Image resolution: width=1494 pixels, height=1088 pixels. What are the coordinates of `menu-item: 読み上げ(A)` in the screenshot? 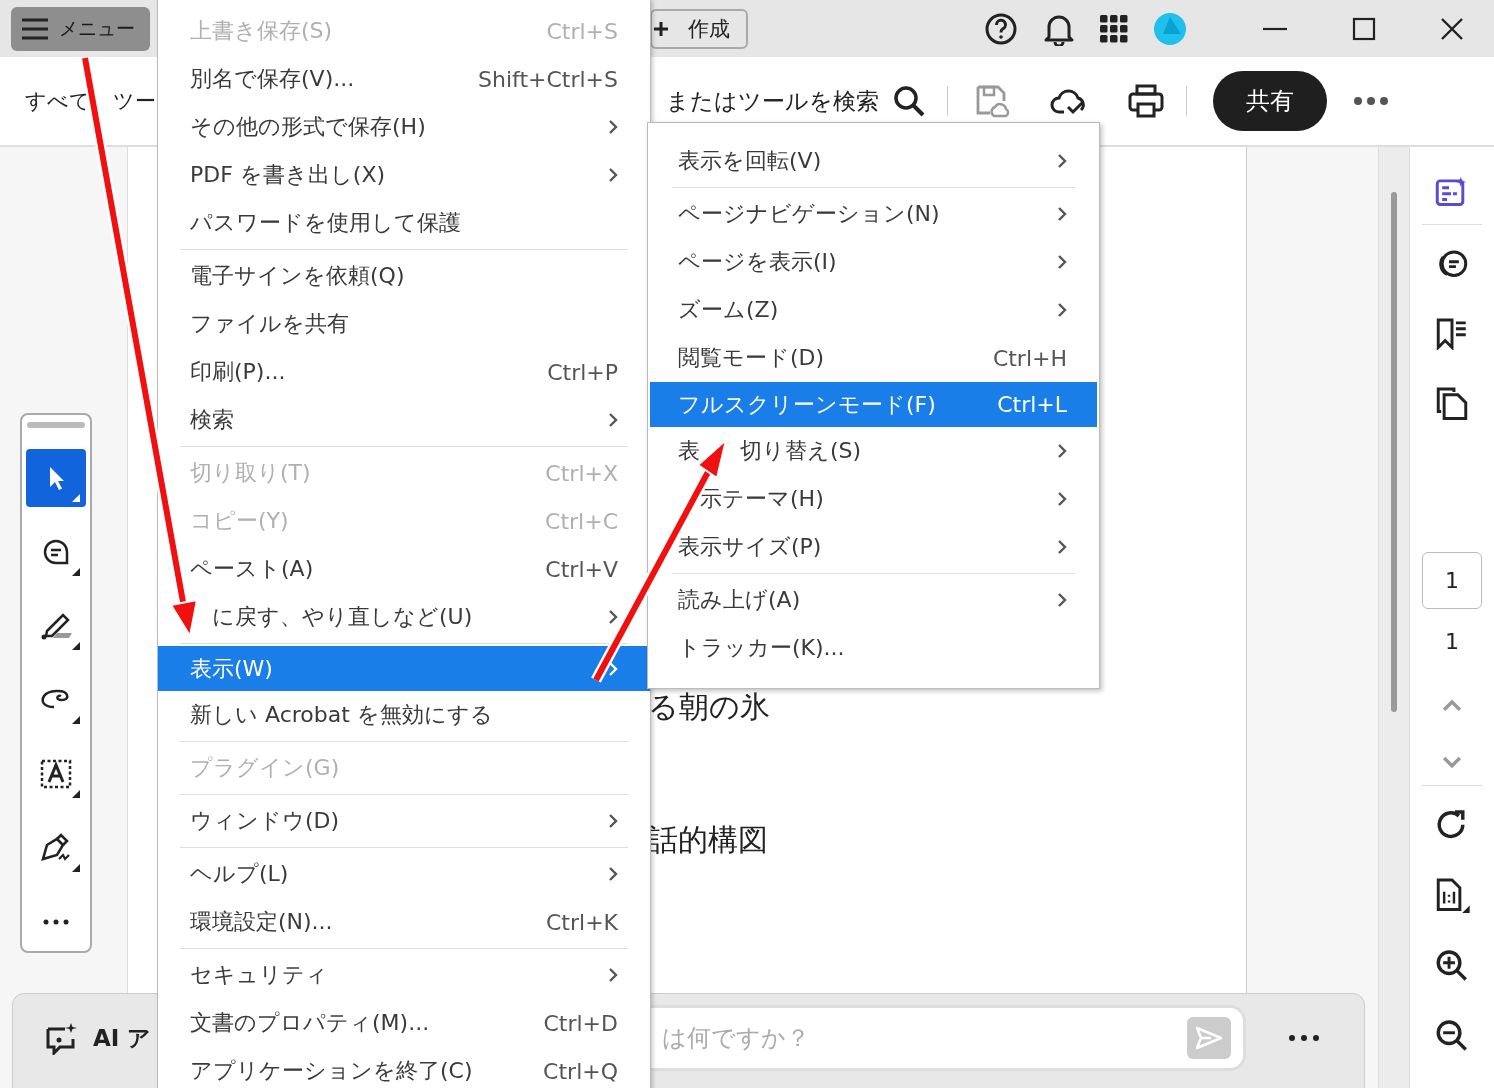 It's located at (873, 600).